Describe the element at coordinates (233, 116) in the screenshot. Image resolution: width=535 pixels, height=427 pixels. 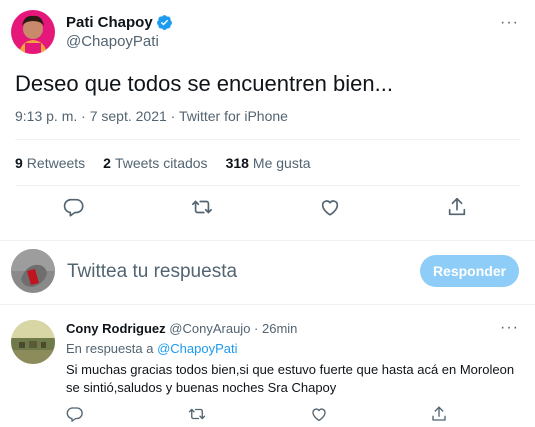
I see `tweet-source: Twitter for iPhone` at that location.